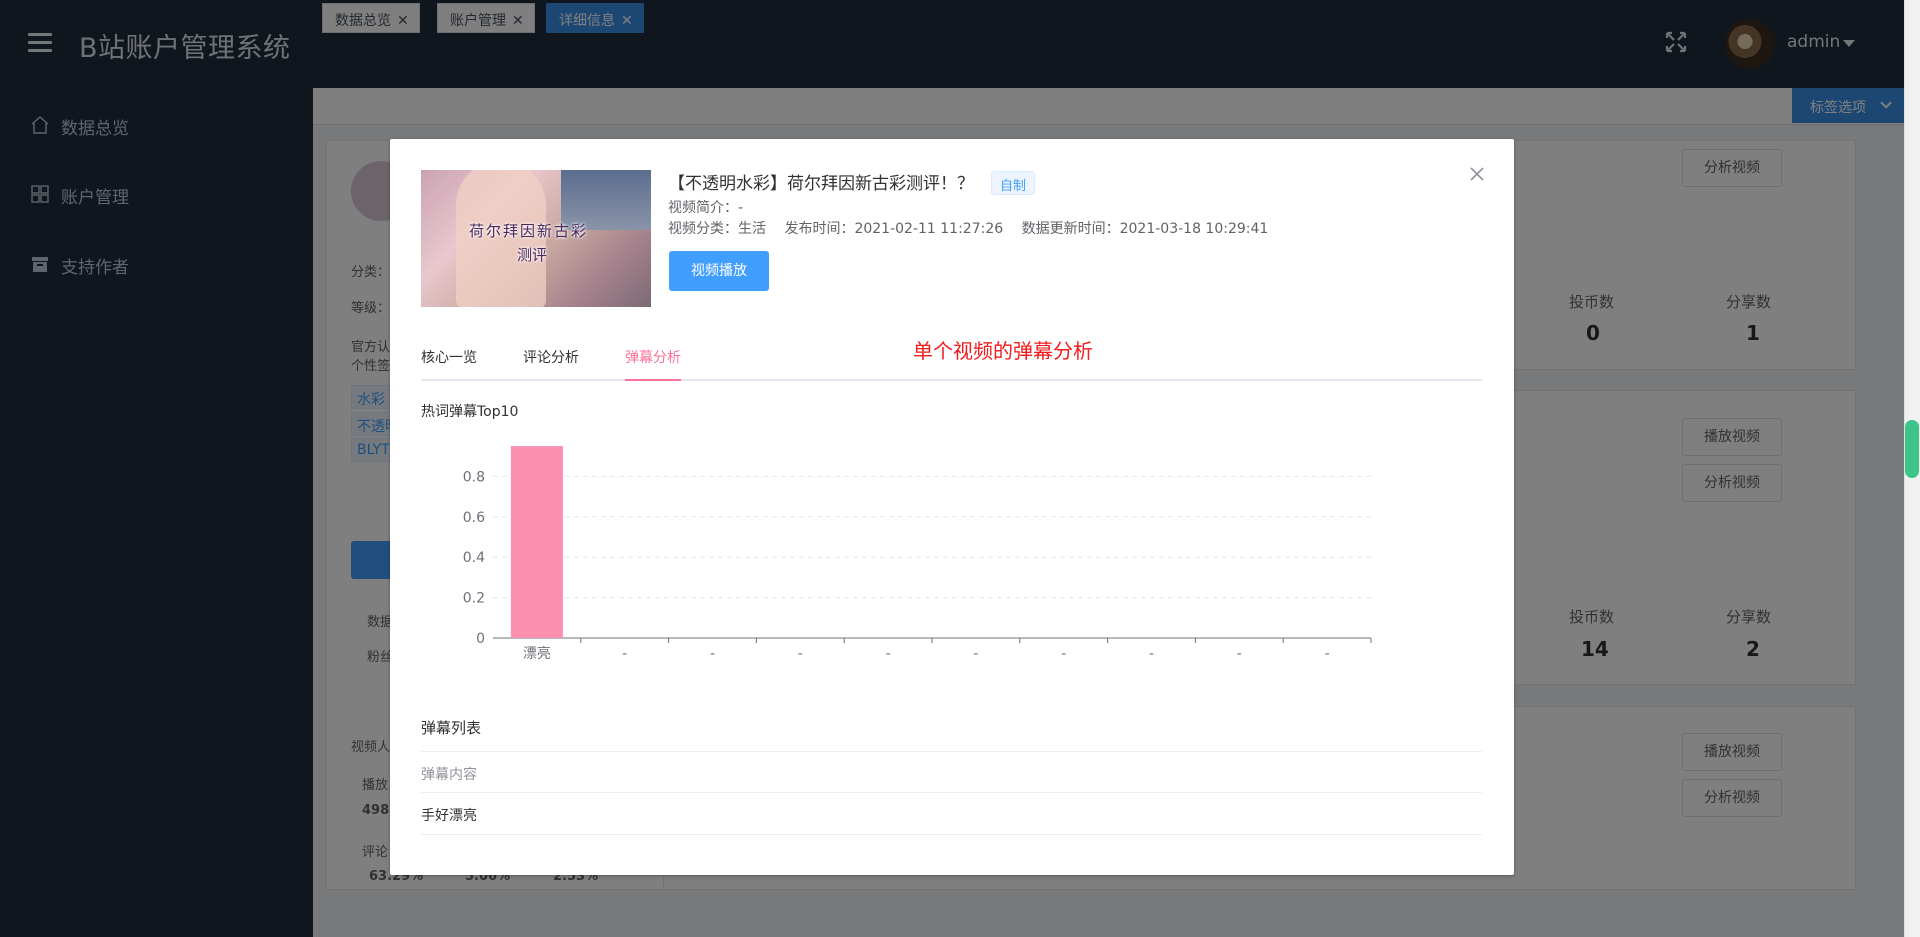 The height and width of the screenshot is (937, 1920). What do you see at coordinates (532, 255) in the screenshot?
I see `thumbnail-text: 测评` at bounding box center [532, 255].